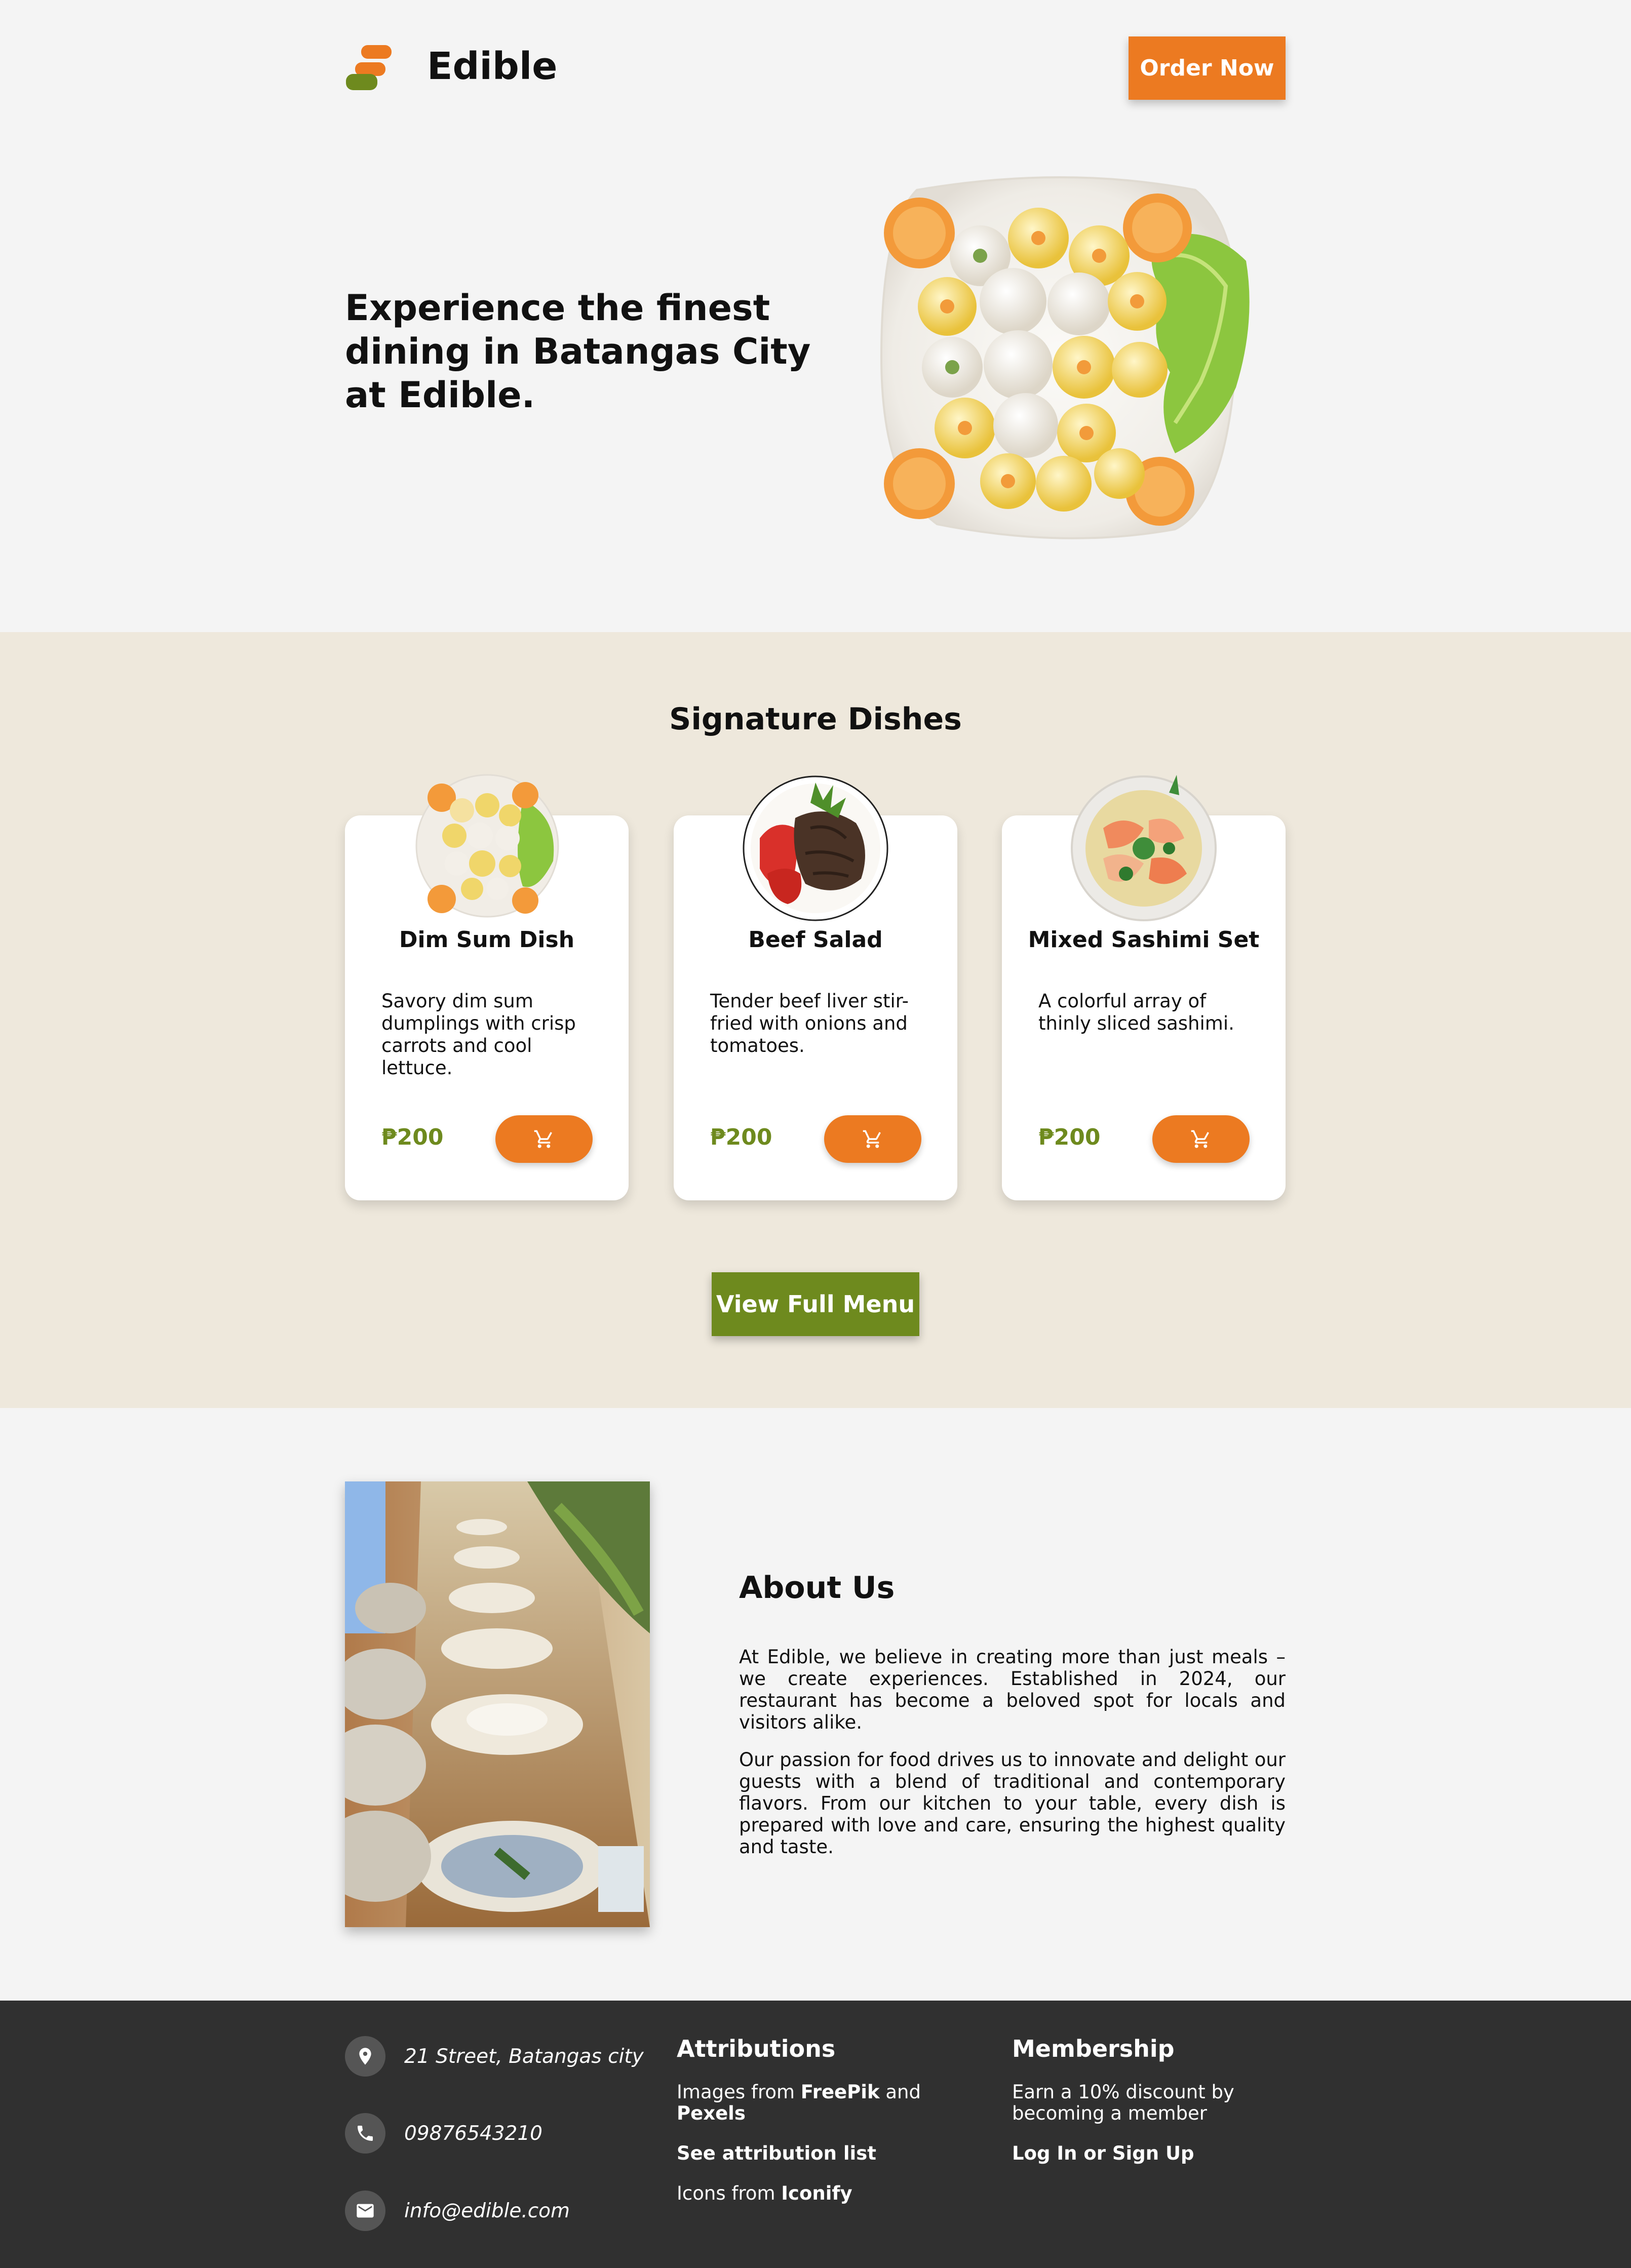 The height and width of the screenshot is (2268, 1631). What do you see at coordinates (365, 2056) in the screenshot?
I see `location-icon` at bounding box center [365, 2056].